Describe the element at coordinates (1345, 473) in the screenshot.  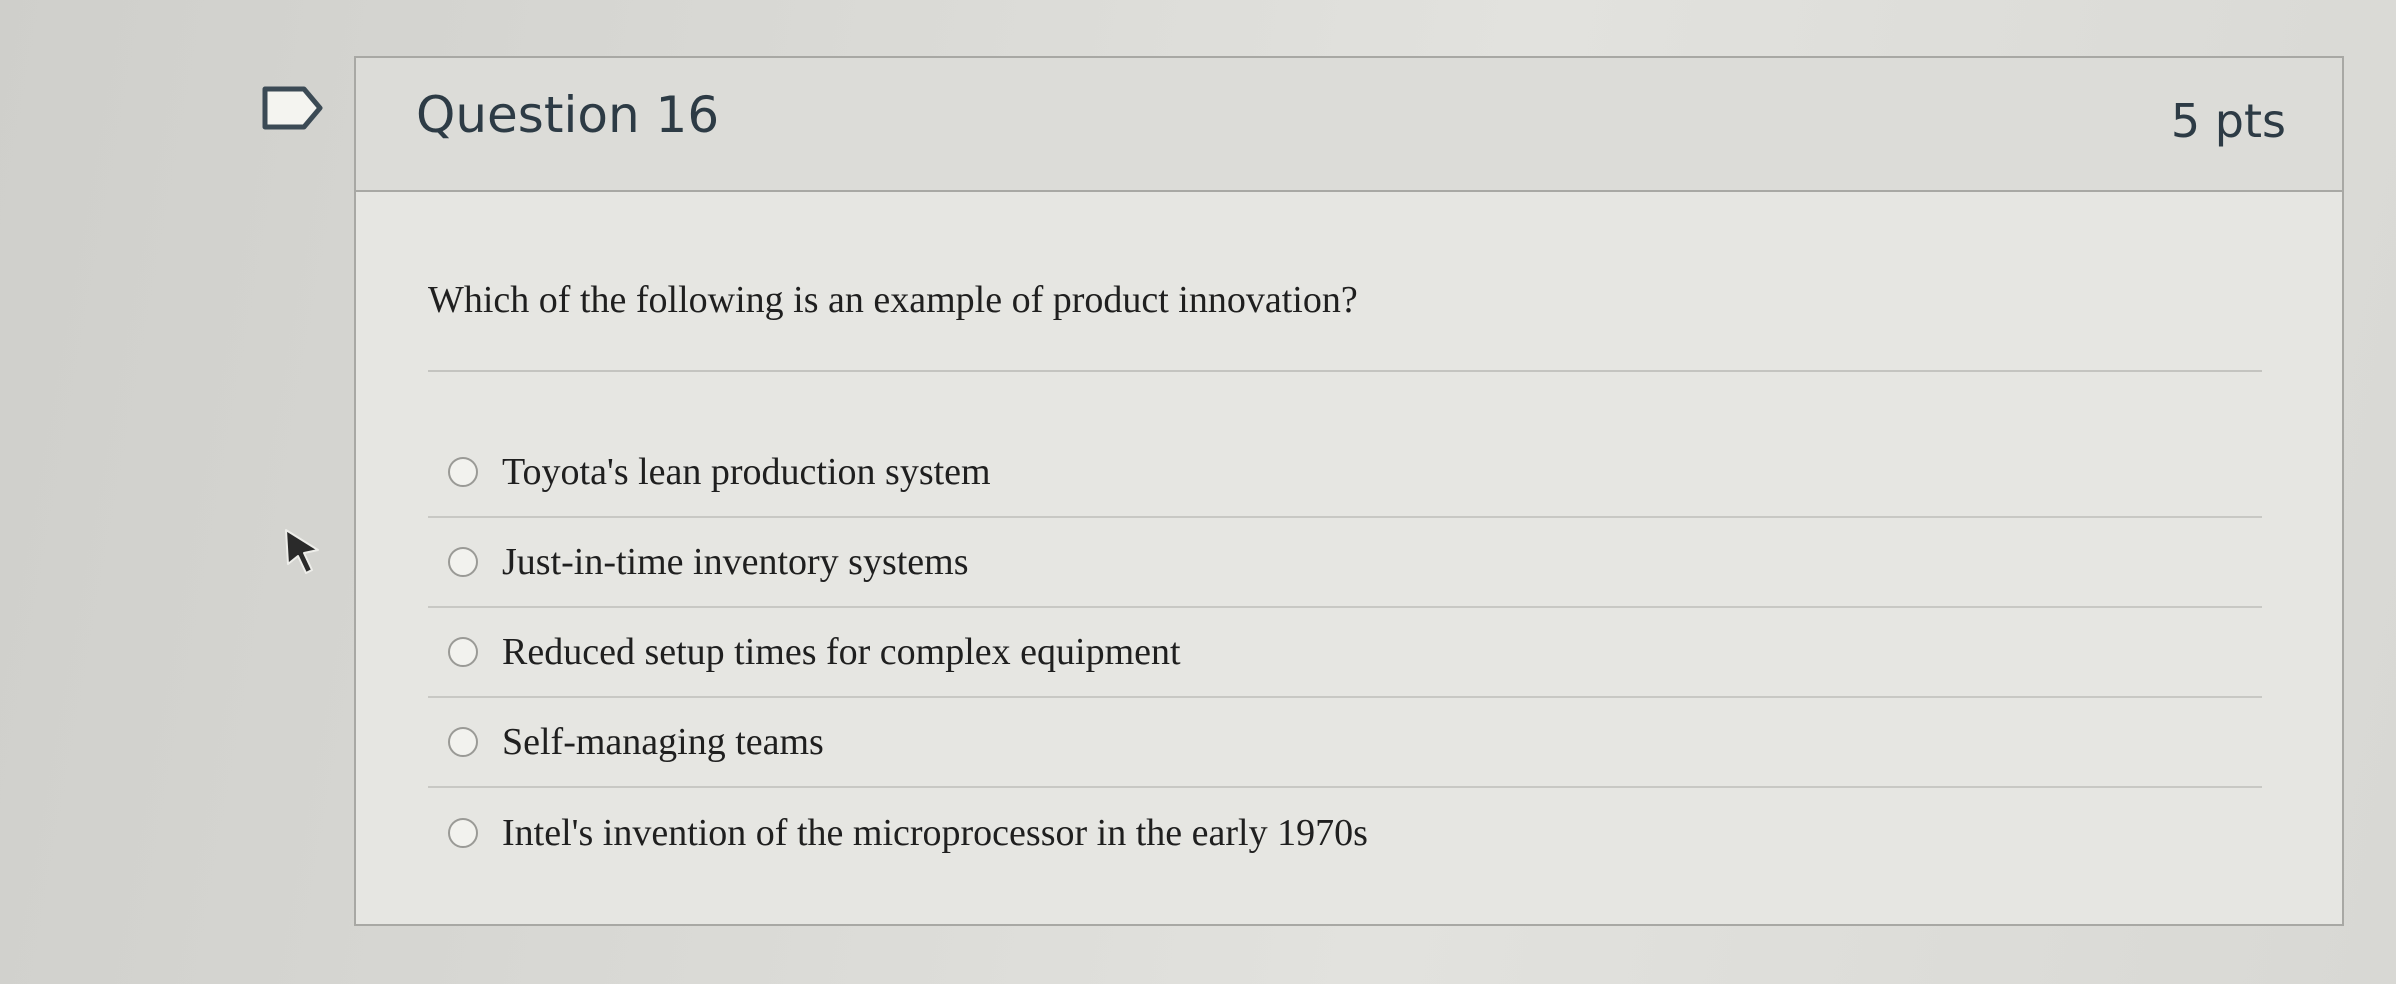
I see `answer-option: Toyota's lean production system` at that location.